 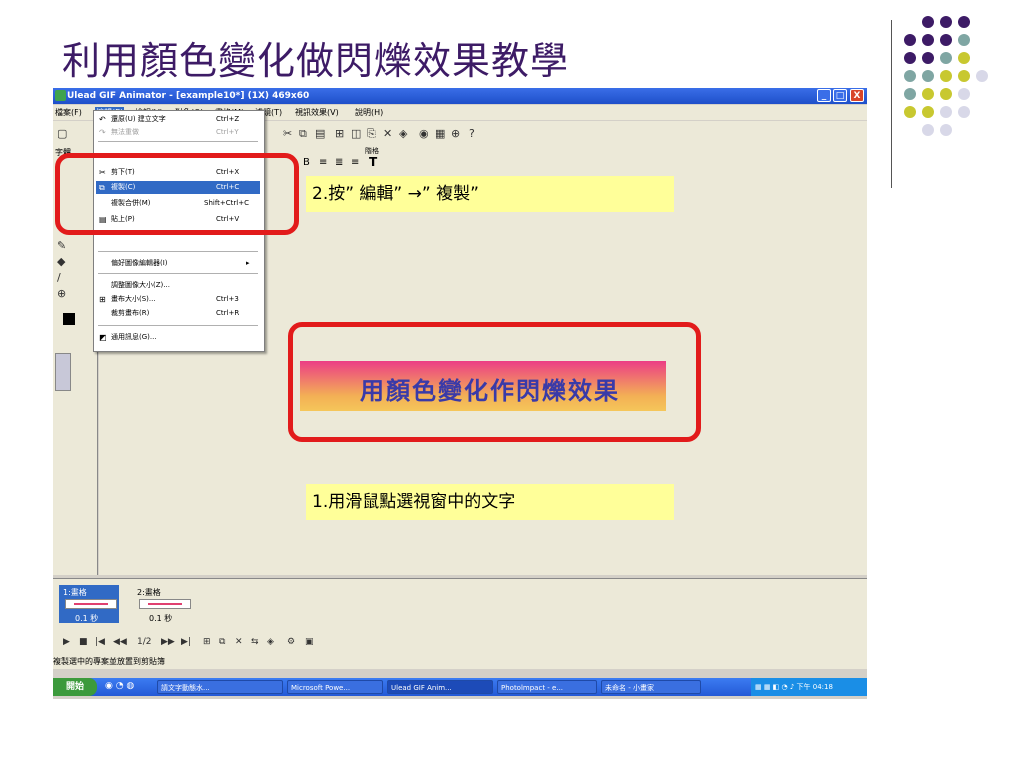 I want to click on menu-help: 說明(H), so click(x=369, y=112).